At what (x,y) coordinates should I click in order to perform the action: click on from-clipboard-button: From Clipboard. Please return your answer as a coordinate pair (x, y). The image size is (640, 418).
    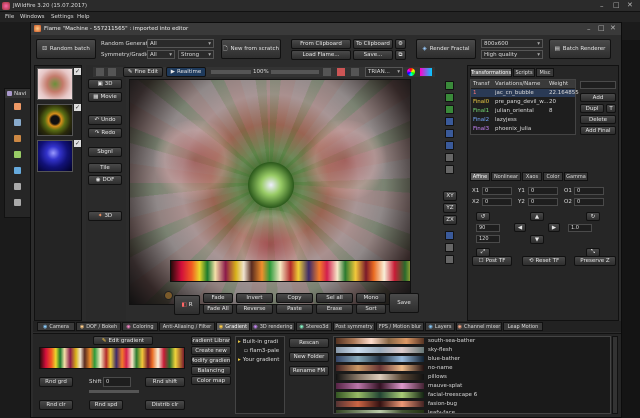
    Looking at the image, I should click on (321, 44).